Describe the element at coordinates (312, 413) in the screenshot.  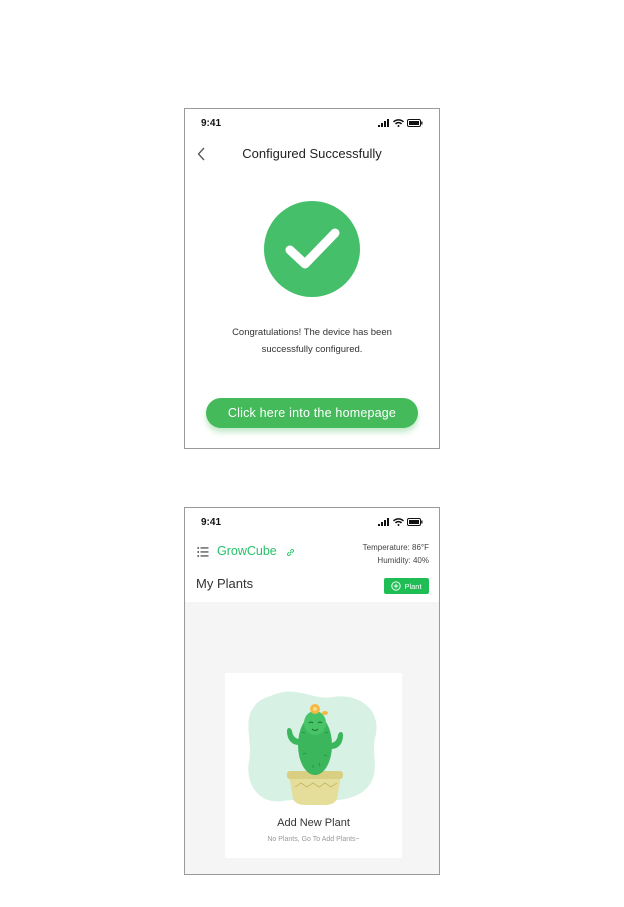
I see `go-homepage-button: Click here into the homepage` at that location.